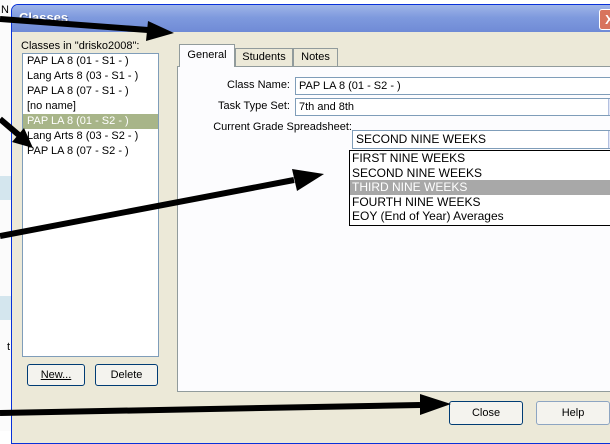  What do you see at coordinates (207, 55) in the screenshot?
I see `tab-general: General` at bounding box center [207, 55].